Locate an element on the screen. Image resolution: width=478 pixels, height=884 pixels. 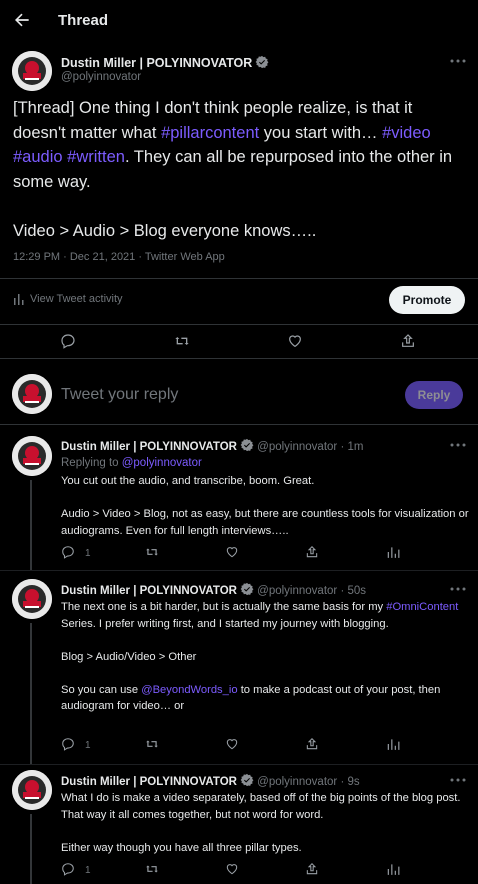
hashtag-link: #pillarcontent is located at coordinates (210, 133).